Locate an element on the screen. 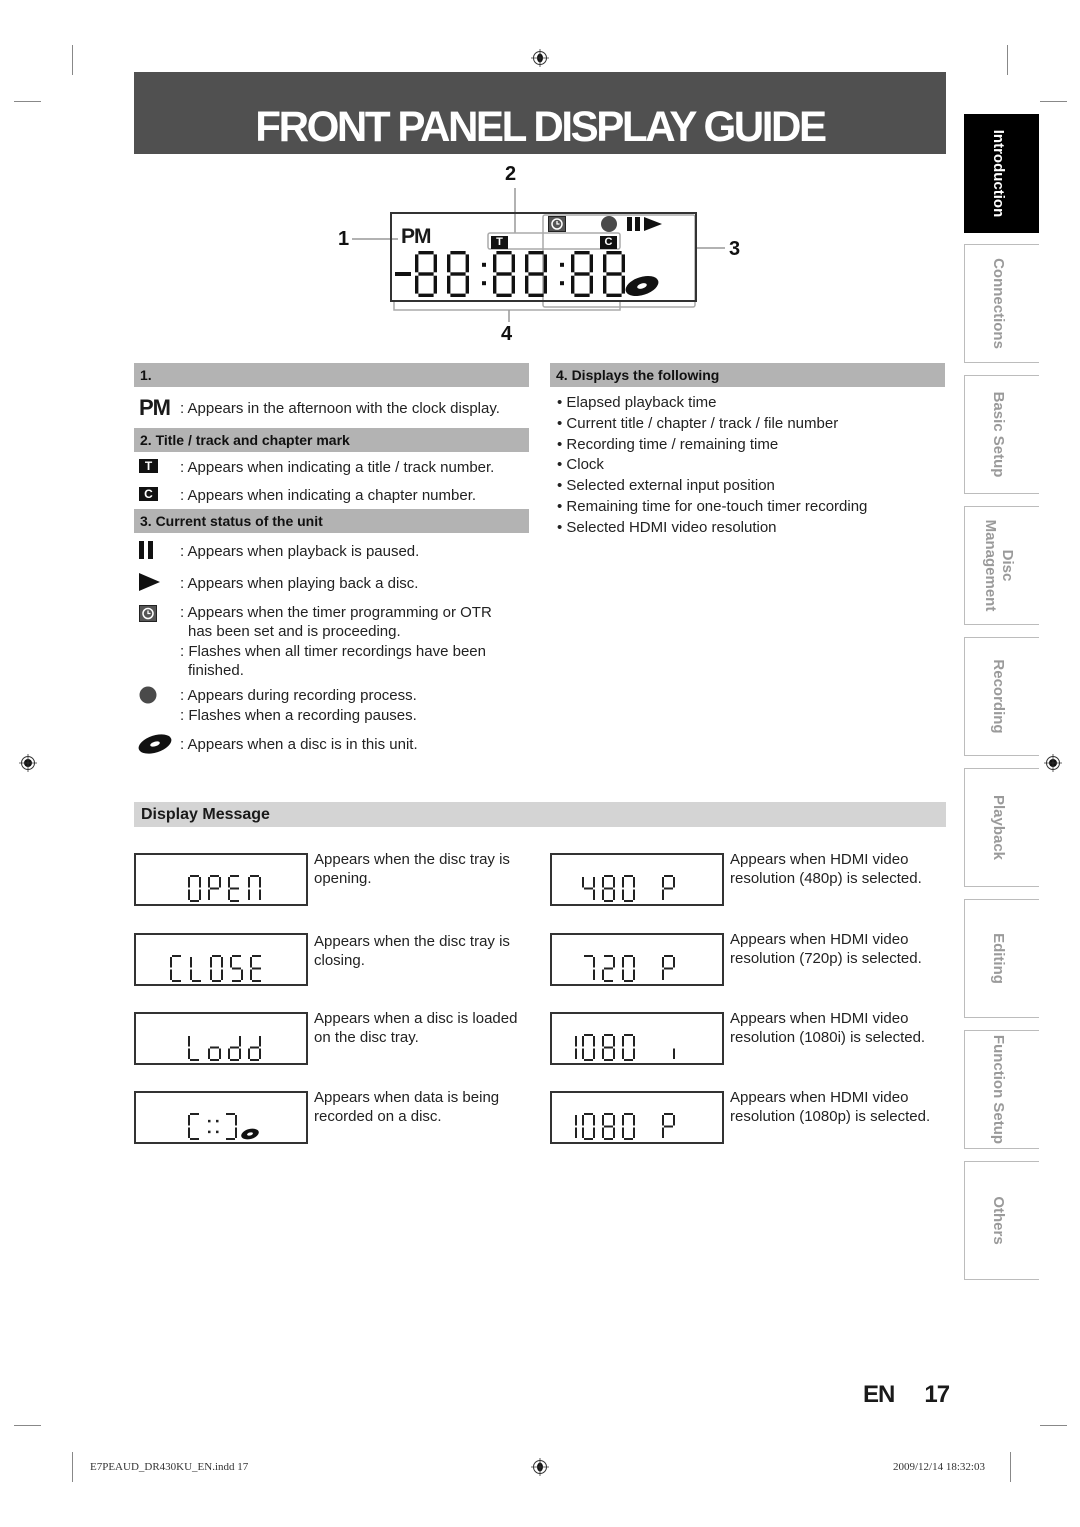 The image size is (1080, 1527). pause-play-icons is located at coordinates (644, 224).